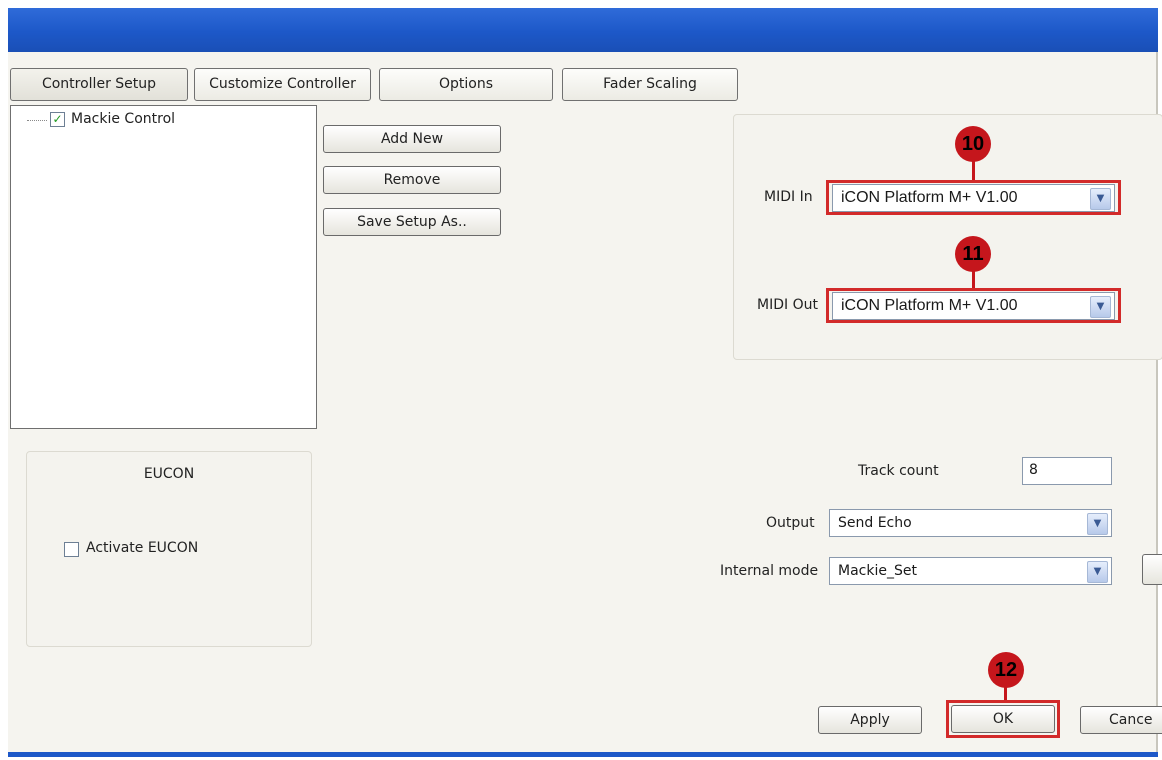  What do you see at coordinates (1121, 720) in the screenshot?
I see `cancel-button: Cance` at bounding box center [1121, 720].